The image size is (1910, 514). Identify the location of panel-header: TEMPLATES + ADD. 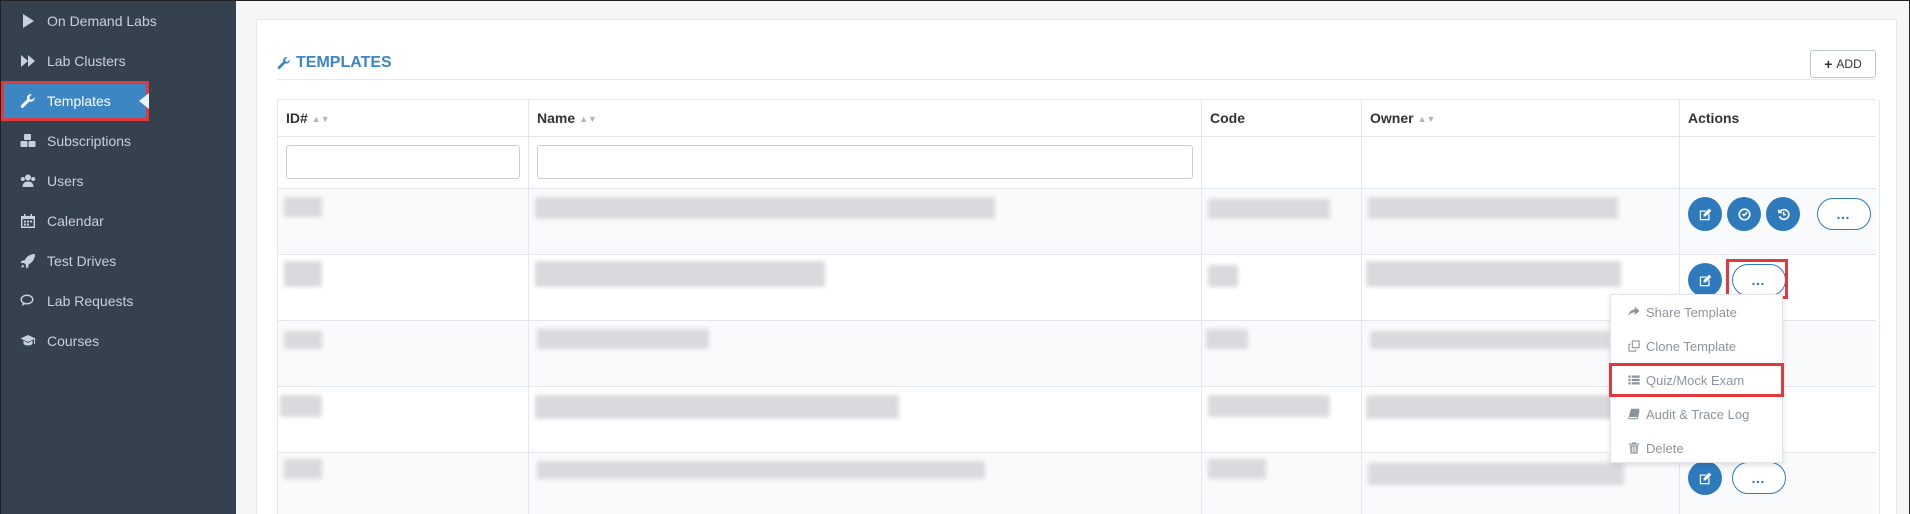
(1076, 58).